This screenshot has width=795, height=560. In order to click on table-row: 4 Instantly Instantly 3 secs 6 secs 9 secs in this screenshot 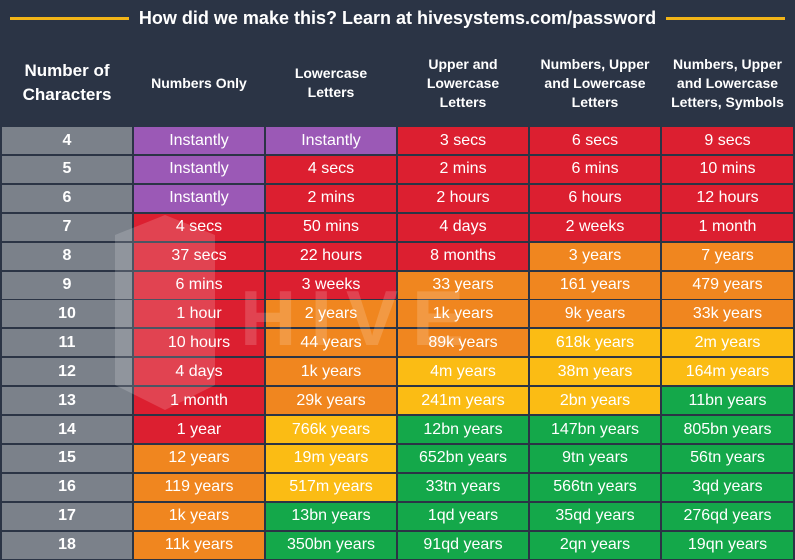, I will do `click(397, 140)`.